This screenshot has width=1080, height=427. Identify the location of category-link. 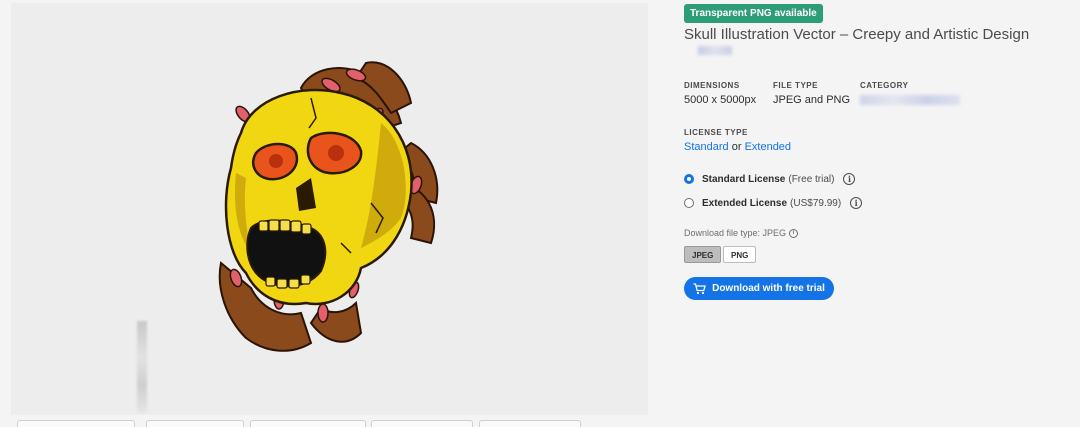
(910, 100).